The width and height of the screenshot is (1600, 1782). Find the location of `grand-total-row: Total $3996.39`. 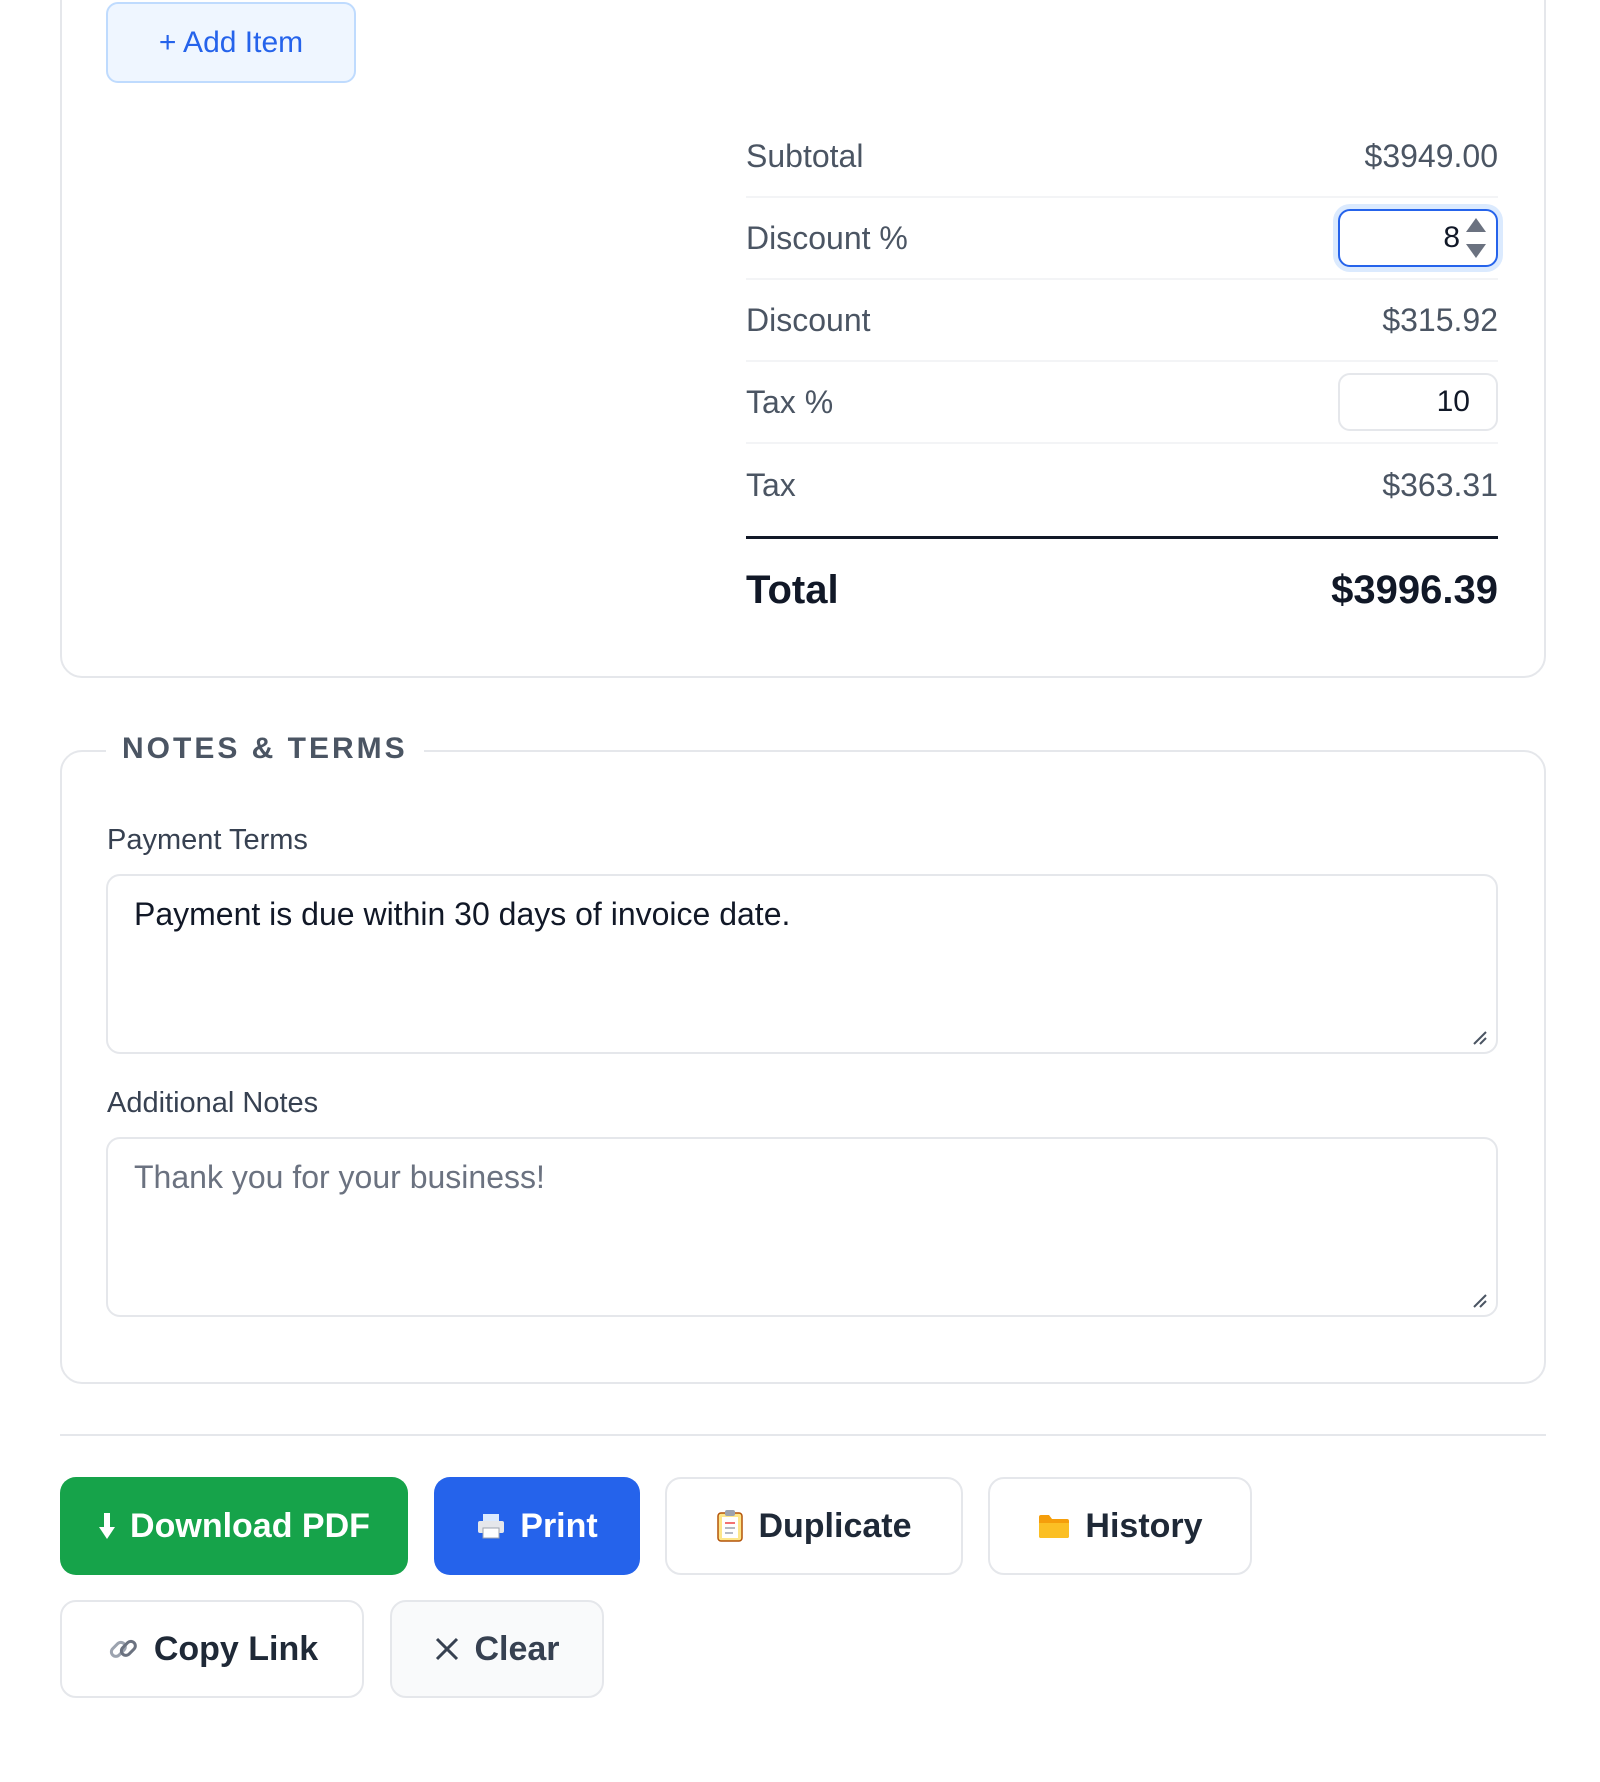

grand-total-row: Total $3996.39 is located at coordinates (1122, 590).